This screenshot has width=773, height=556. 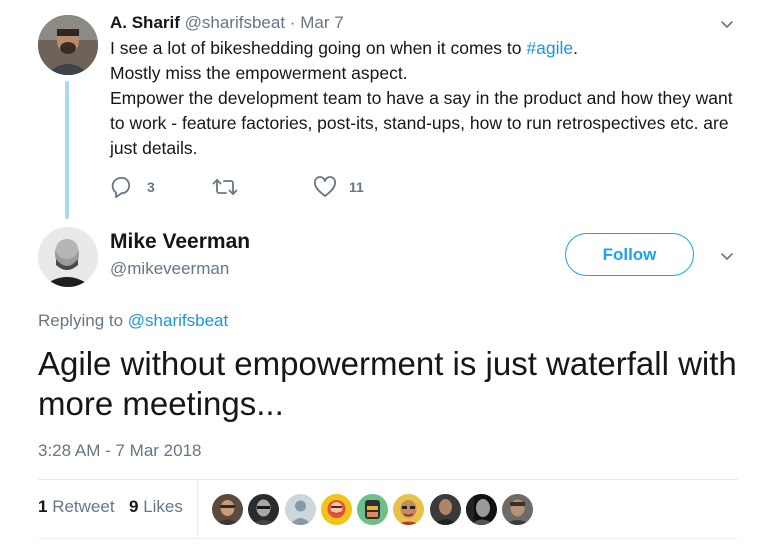 What do you see at coordinates (197, 508) in the screenshot?
I see `stats-separator` at bounding box center [197, 508].